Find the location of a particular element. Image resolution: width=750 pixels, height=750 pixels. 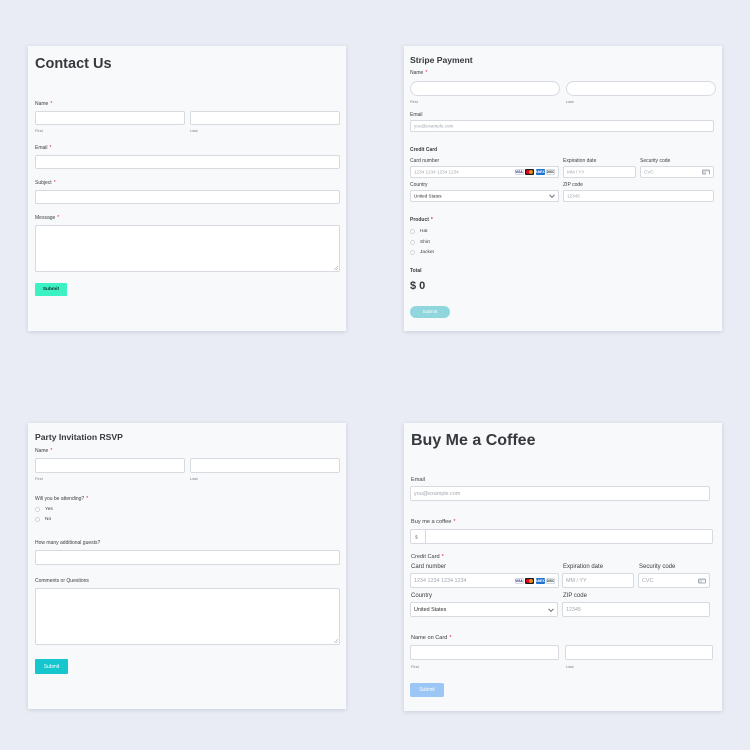

coffee-zip-input: 12345 is located at coordinates (636, 609).